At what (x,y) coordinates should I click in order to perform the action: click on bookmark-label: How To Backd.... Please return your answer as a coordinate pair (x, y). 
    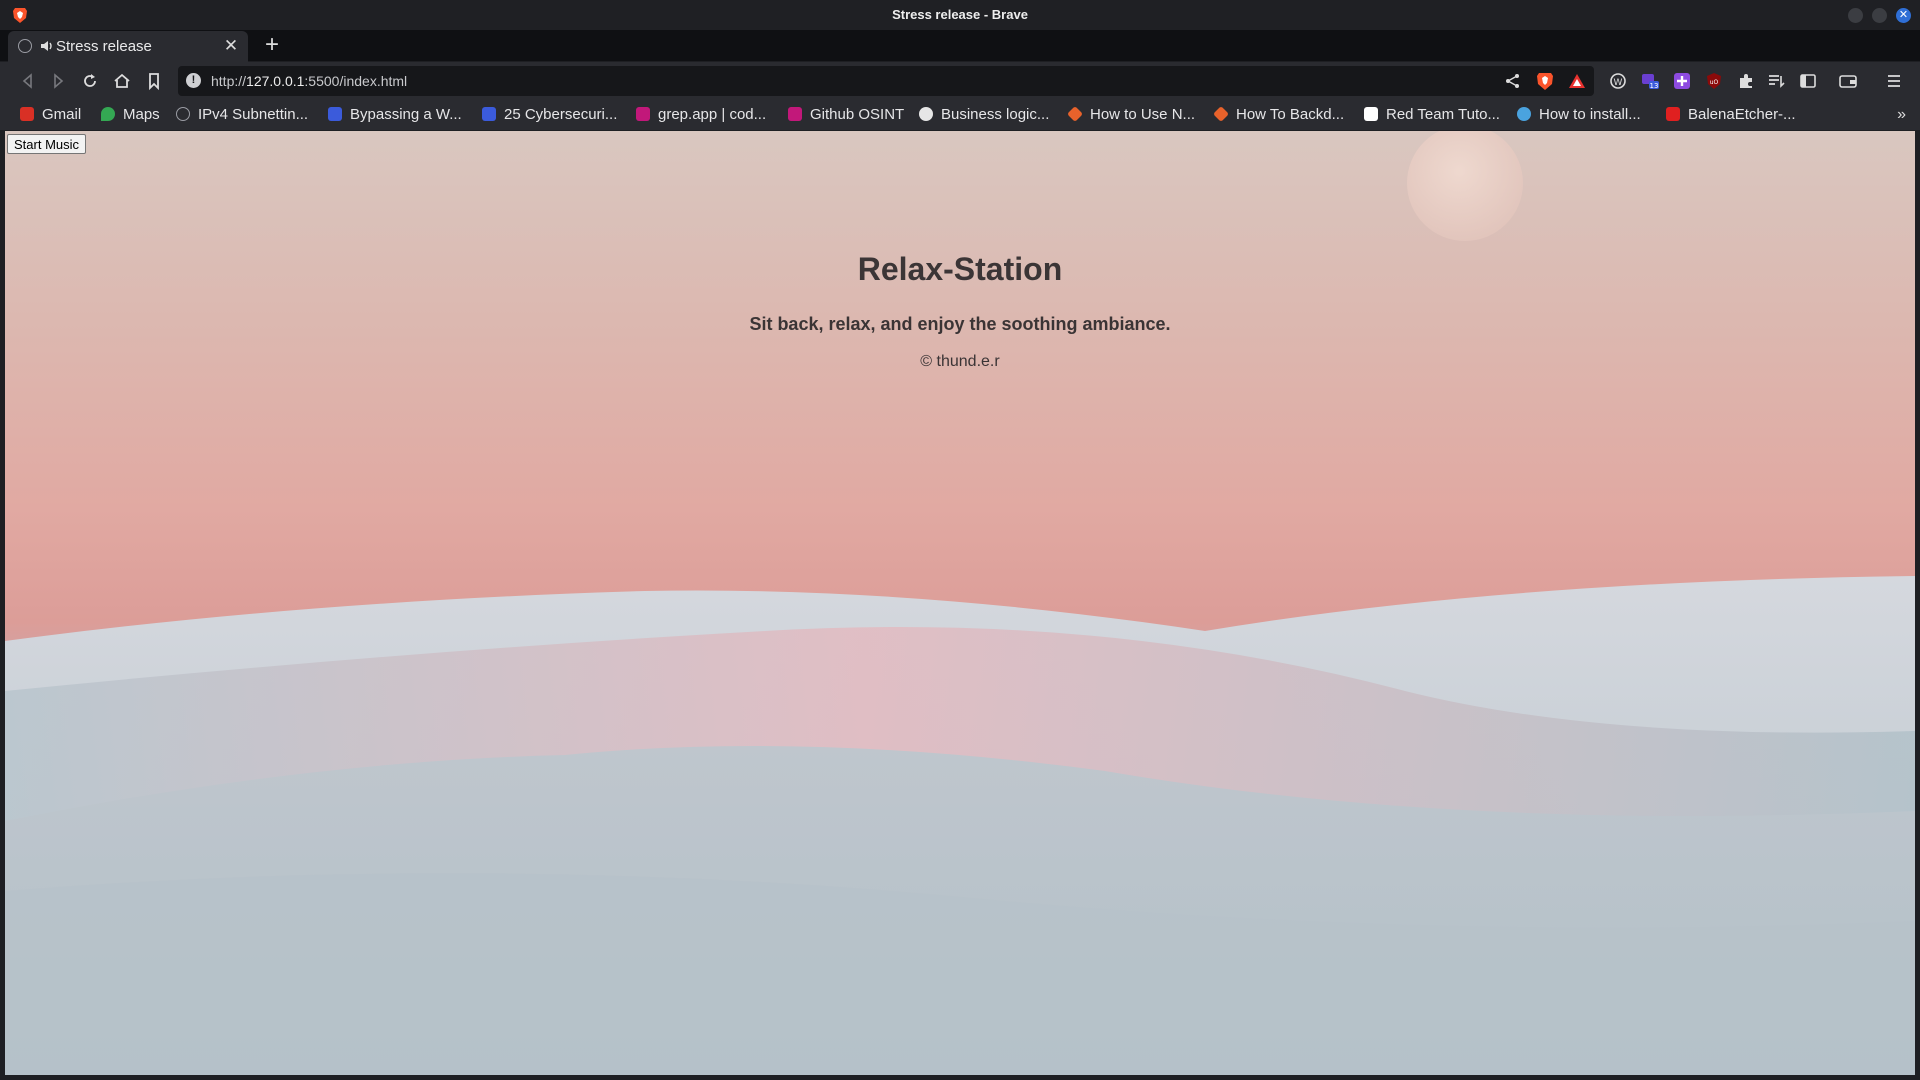
    Looking at the image, I should click on (1290, 114).